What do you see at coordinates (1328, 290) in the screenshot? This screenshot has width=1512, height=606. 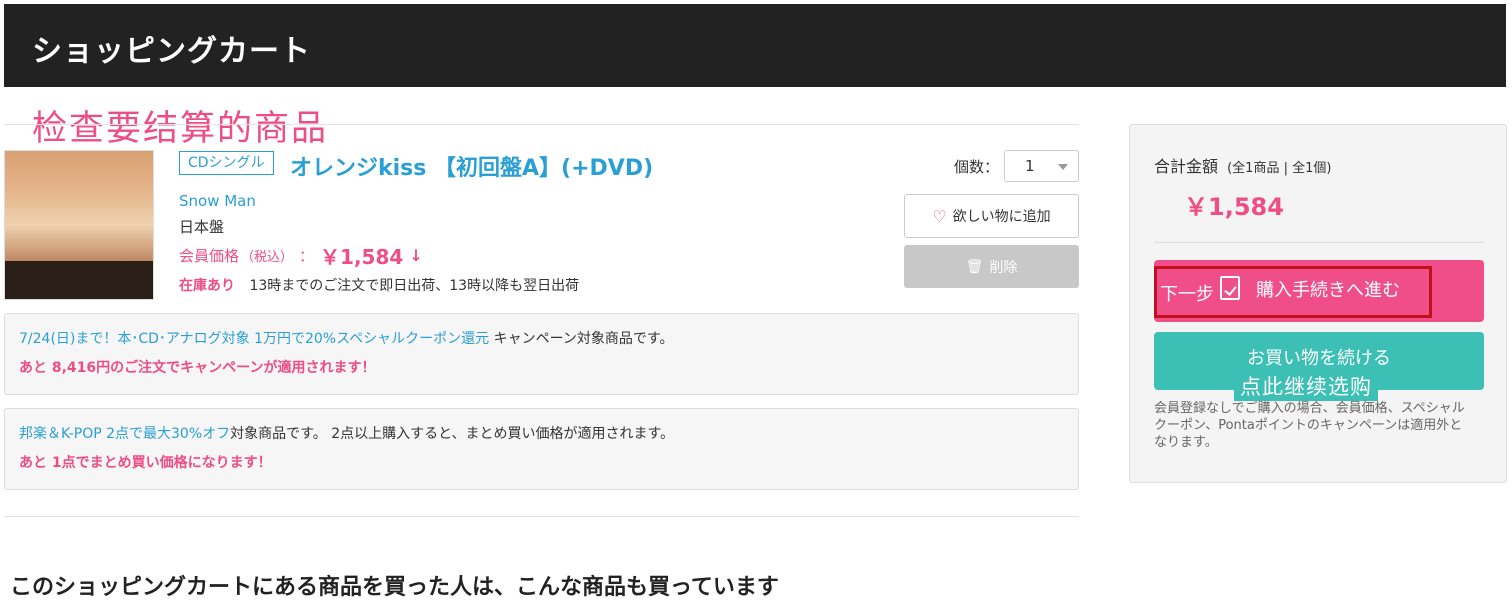 I see `checkout-label: 購入手続きへ進む` at bounding box center [1328, 290].